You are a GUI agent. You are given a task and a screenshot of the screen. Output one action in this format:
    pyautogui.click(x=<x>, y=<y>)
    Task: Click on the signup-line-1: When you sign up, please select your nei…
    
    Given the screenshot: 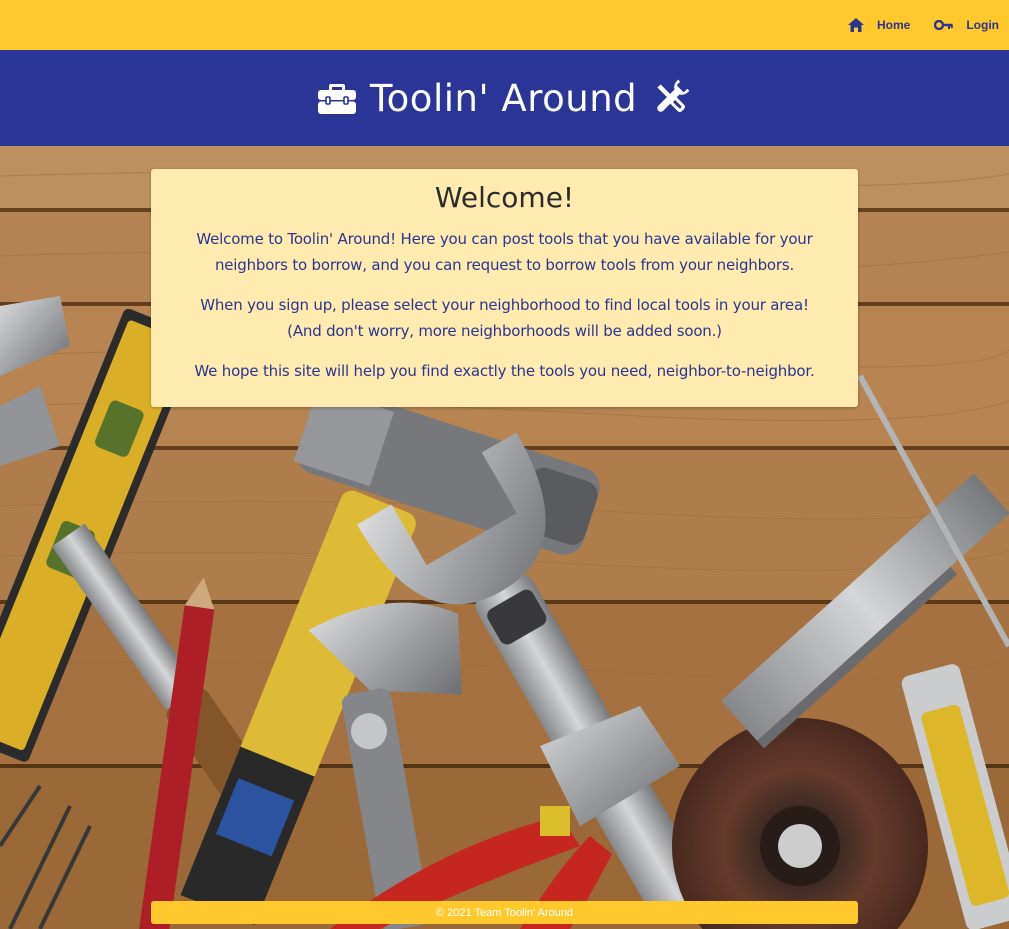 What is the action you would take?
    pyautogui.click(x=504, y=305)
    